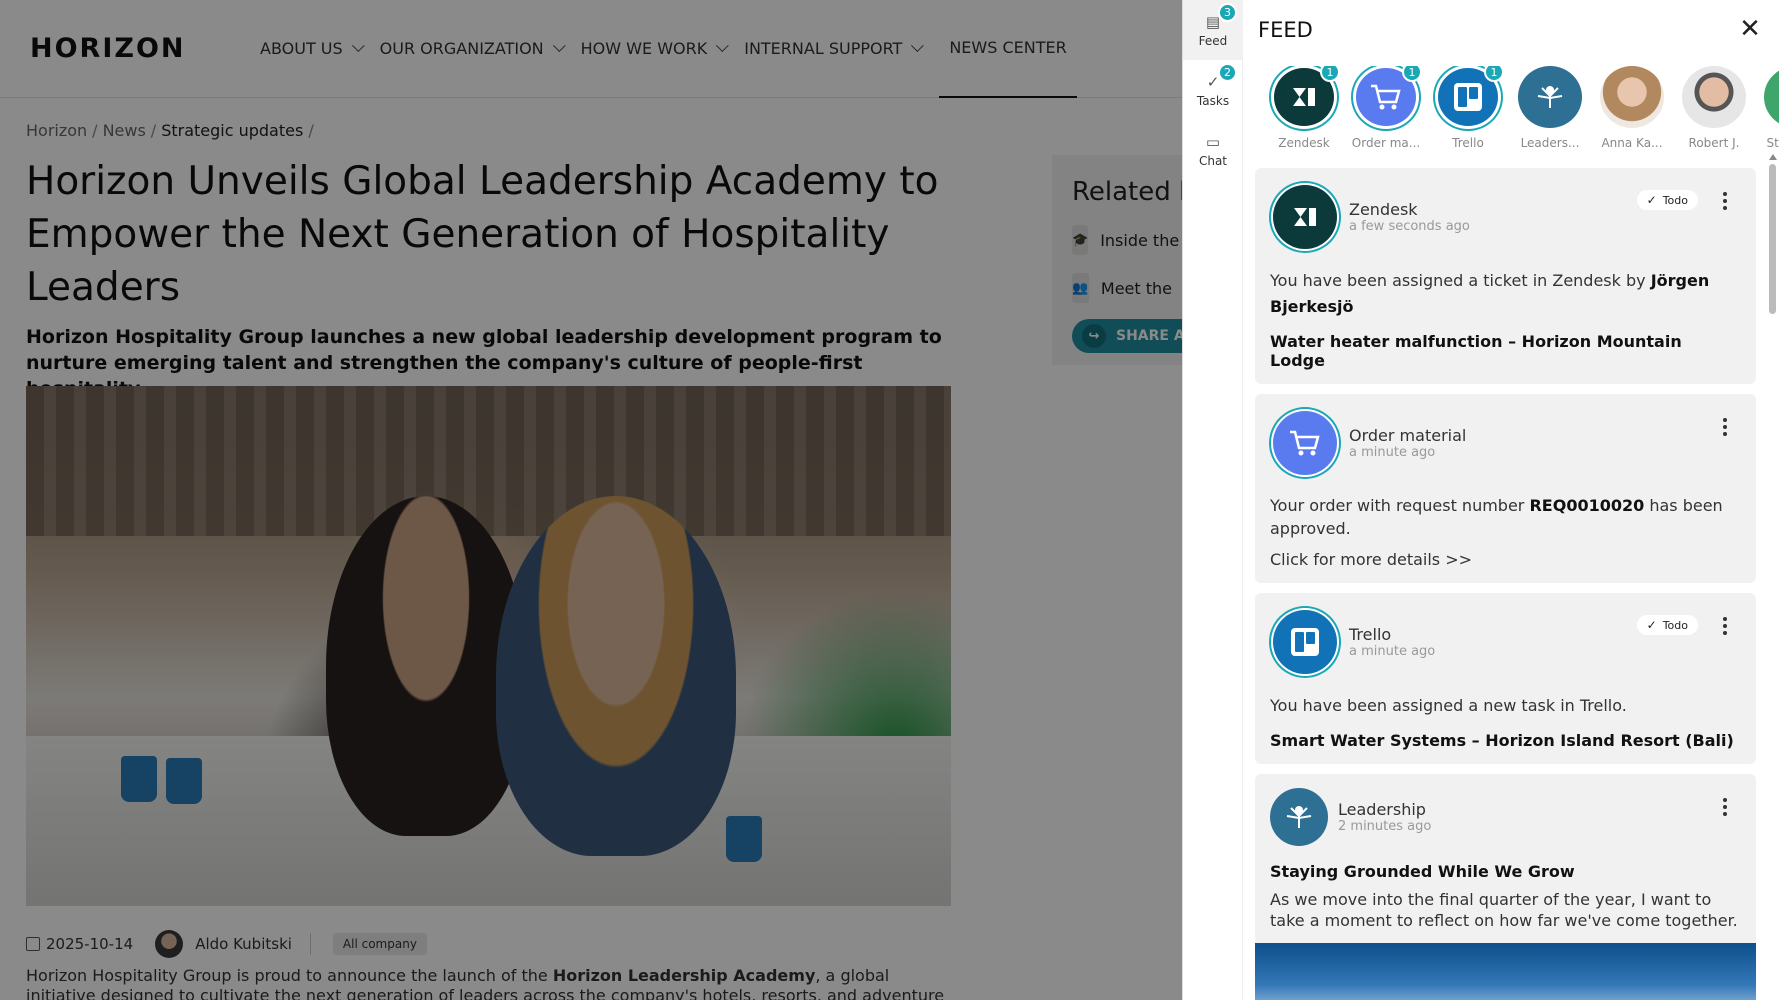 This screenshot has width=1779, height=1000. What do you see at coordinates (1773, 577) in the screenshot?
I see `feed-scrollbar` at bounding box center [1773, 577].